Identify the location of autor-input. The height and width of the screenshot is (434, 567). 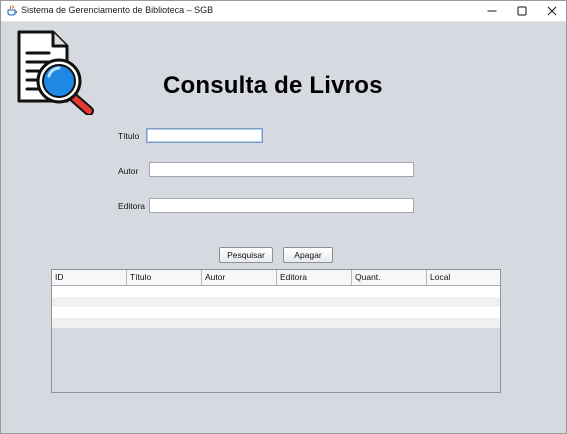
(281, 169).